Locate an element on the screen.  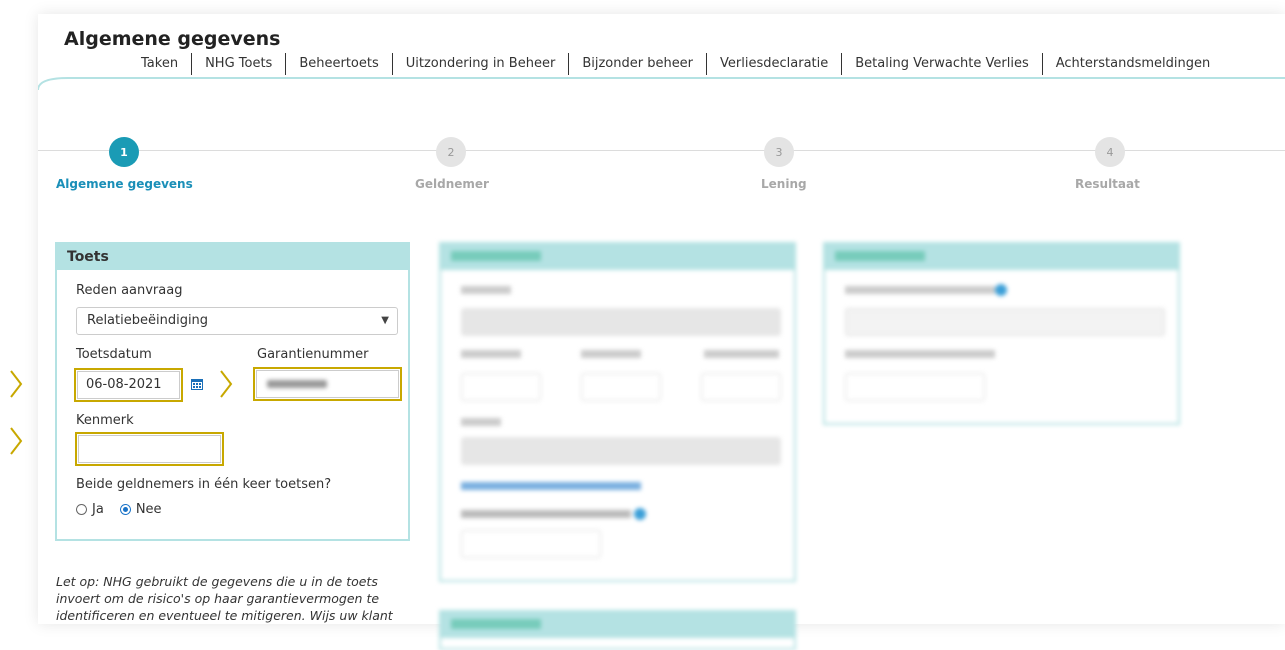
reden-aanvraag-select: Relatiebeëindiging ▼ is located at coordinates (237, 321).